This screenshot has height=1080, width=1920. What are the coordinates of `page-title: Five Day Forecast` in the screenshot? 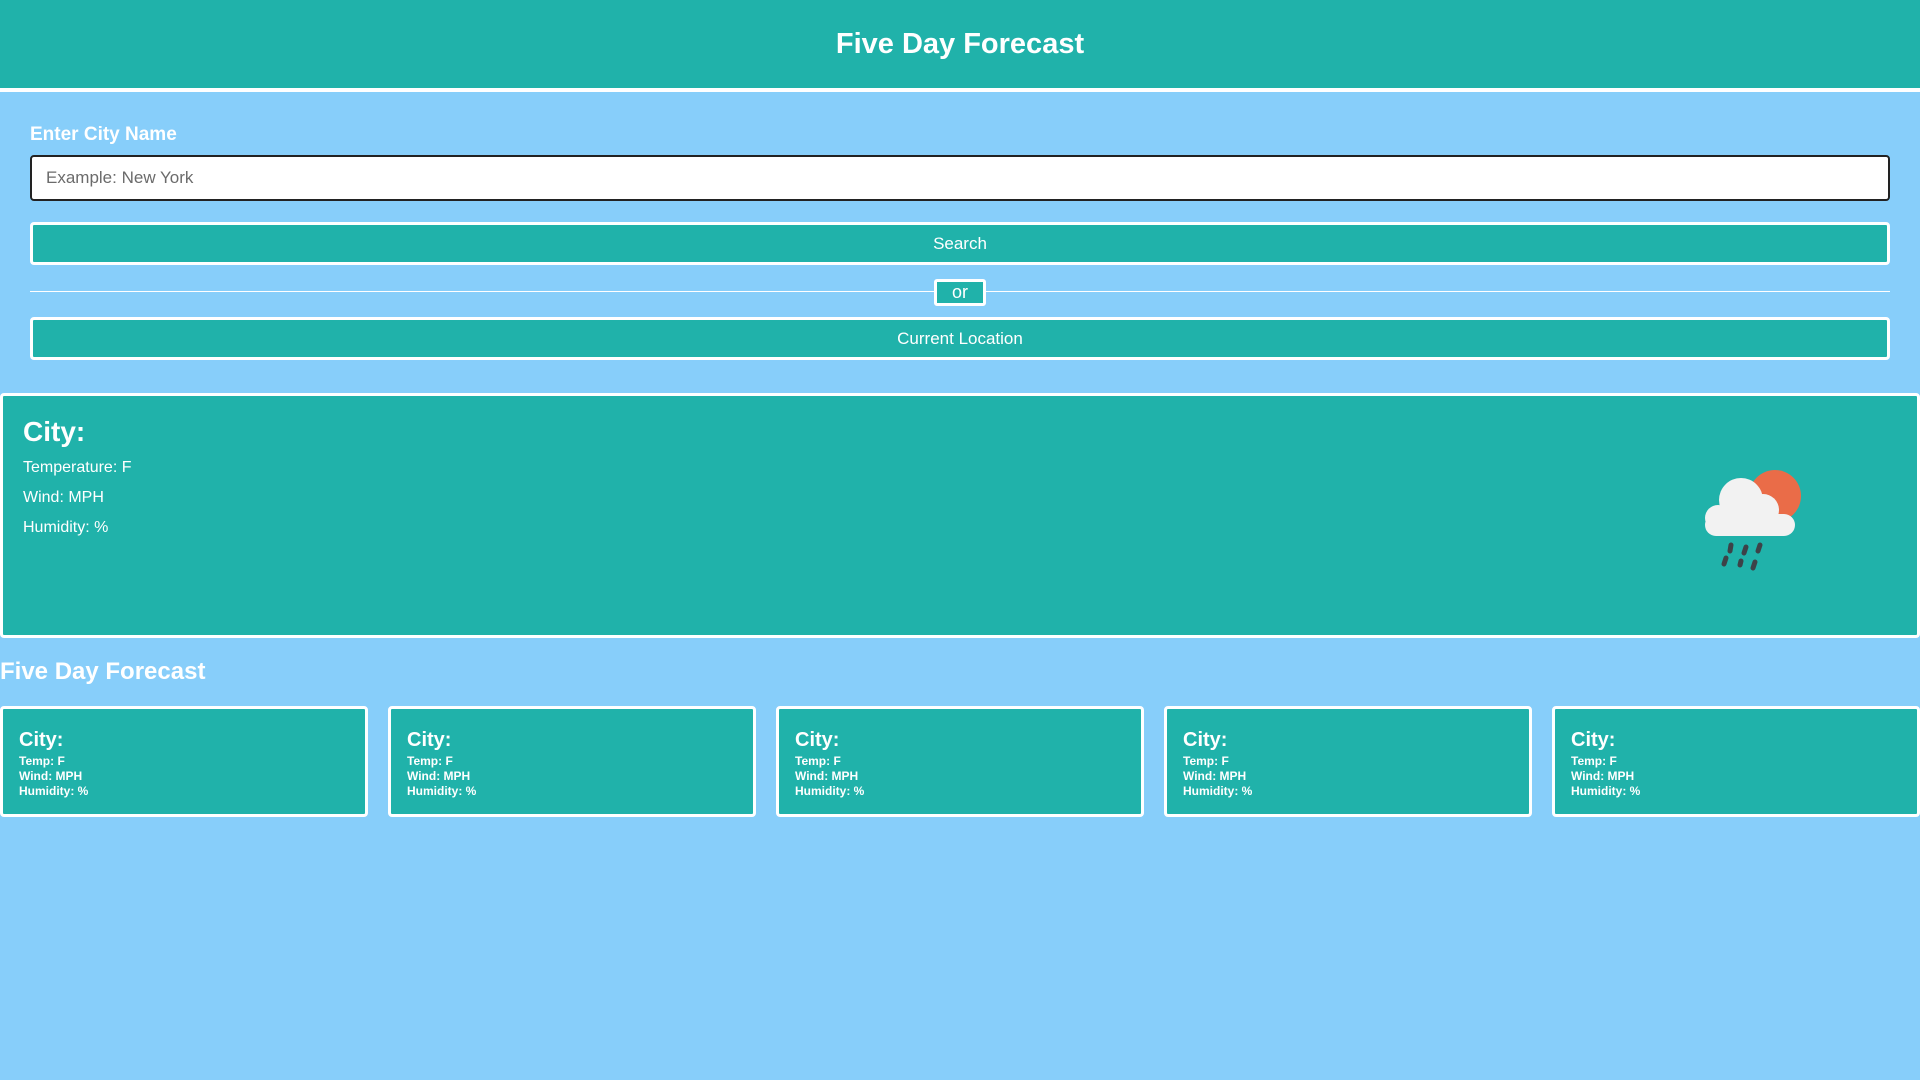 It's located at (960, 43).